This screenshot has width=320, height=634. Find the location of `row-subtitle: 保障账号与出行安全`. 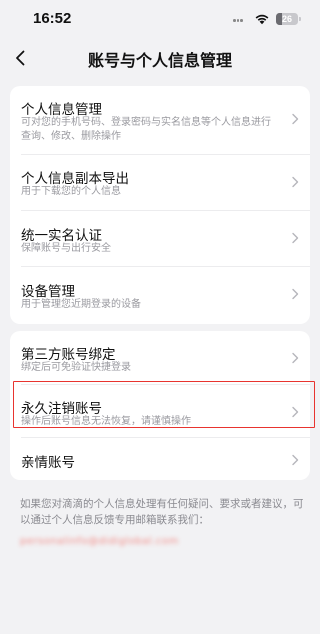

row-subtitle: 保障账号与出行安全 is located at coordinates (66, 248).